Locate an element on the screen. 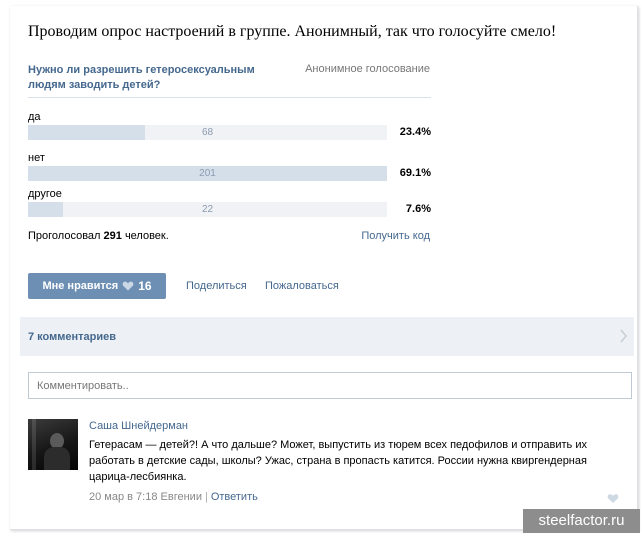 The width and height of the screenshot is (641, 534). avatar is located at coordinates (53, 444).